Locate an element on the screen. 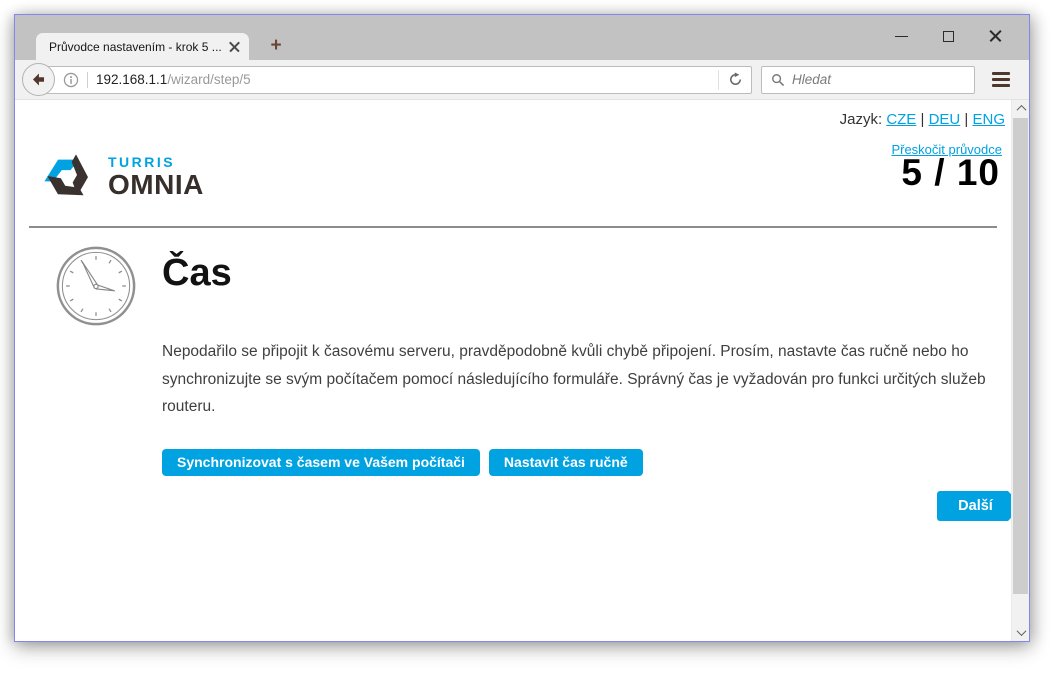  info-icon is located at coordinates (71, 80).